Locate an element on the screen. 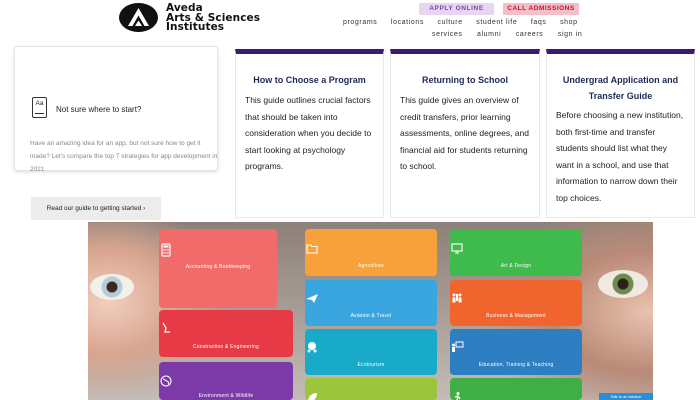 This screenshot has width=700, height=400. nav-item-student-life: student life is located at coordinates (496, 22).